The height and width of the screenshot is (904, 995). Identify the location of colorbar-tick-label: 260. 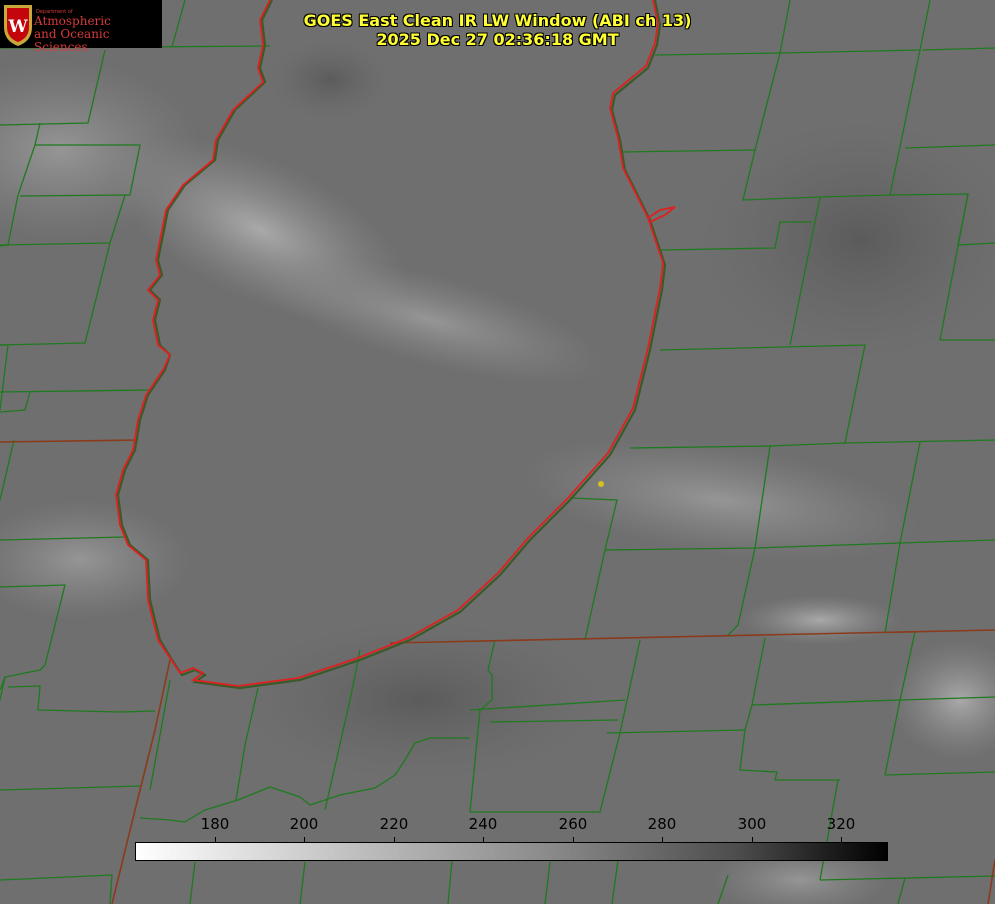
(573, 824).